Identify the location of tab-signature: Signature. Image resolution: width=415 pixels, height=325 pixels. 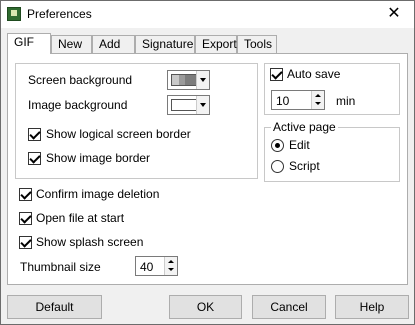
(165, 44).